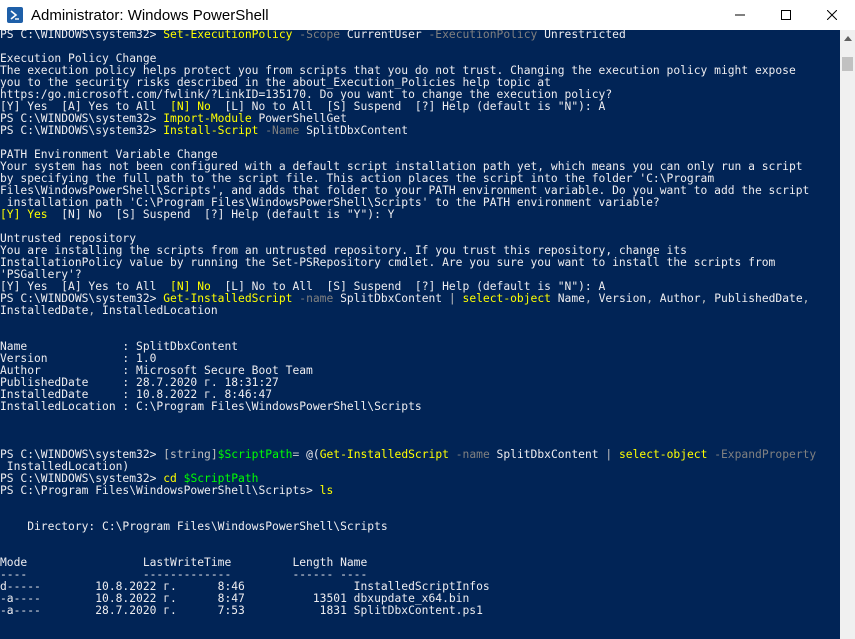  What do you see at coordinates (384, 454) in the screenshot?
I see `console-segment: Get-InstalledScript` at bounding box center [384, 454].